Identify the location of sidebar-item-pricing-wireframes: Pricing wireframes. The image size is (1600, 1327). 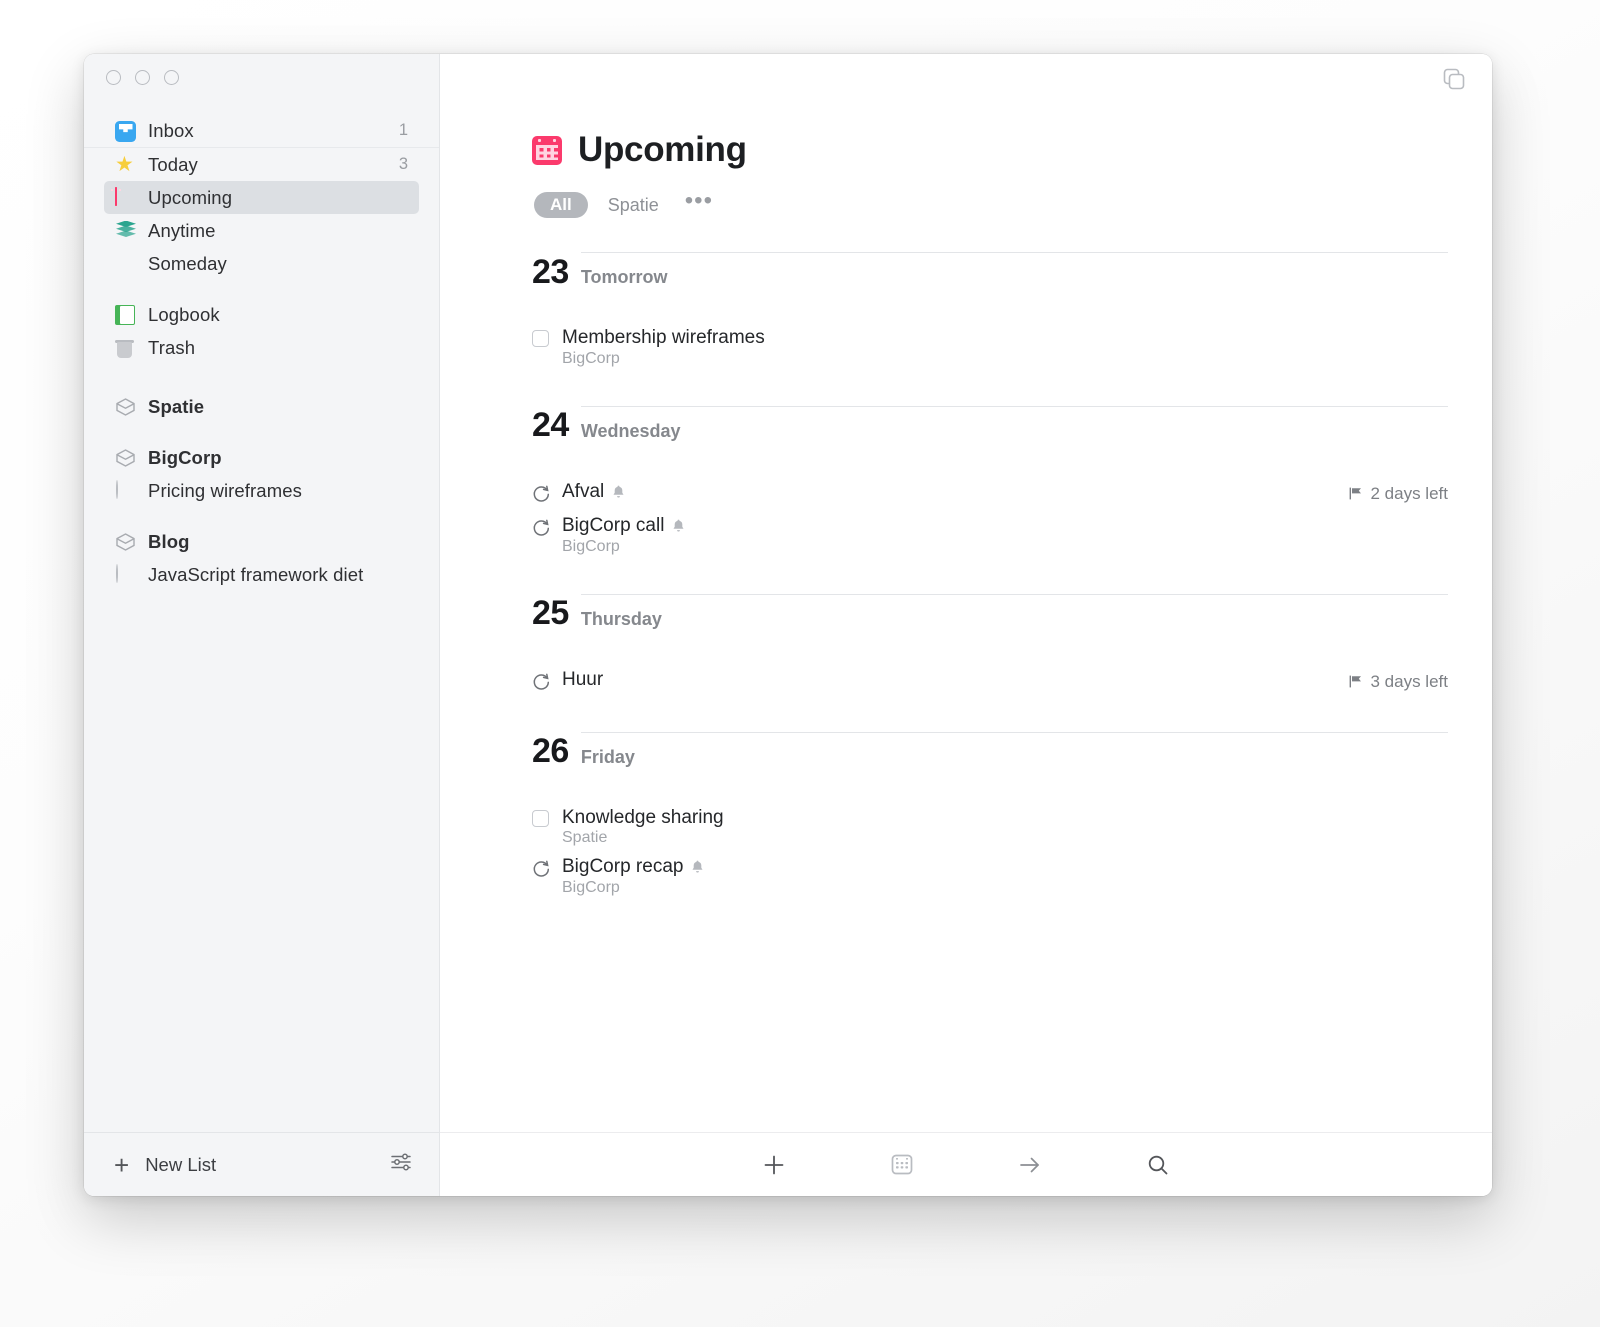
(261, 490).